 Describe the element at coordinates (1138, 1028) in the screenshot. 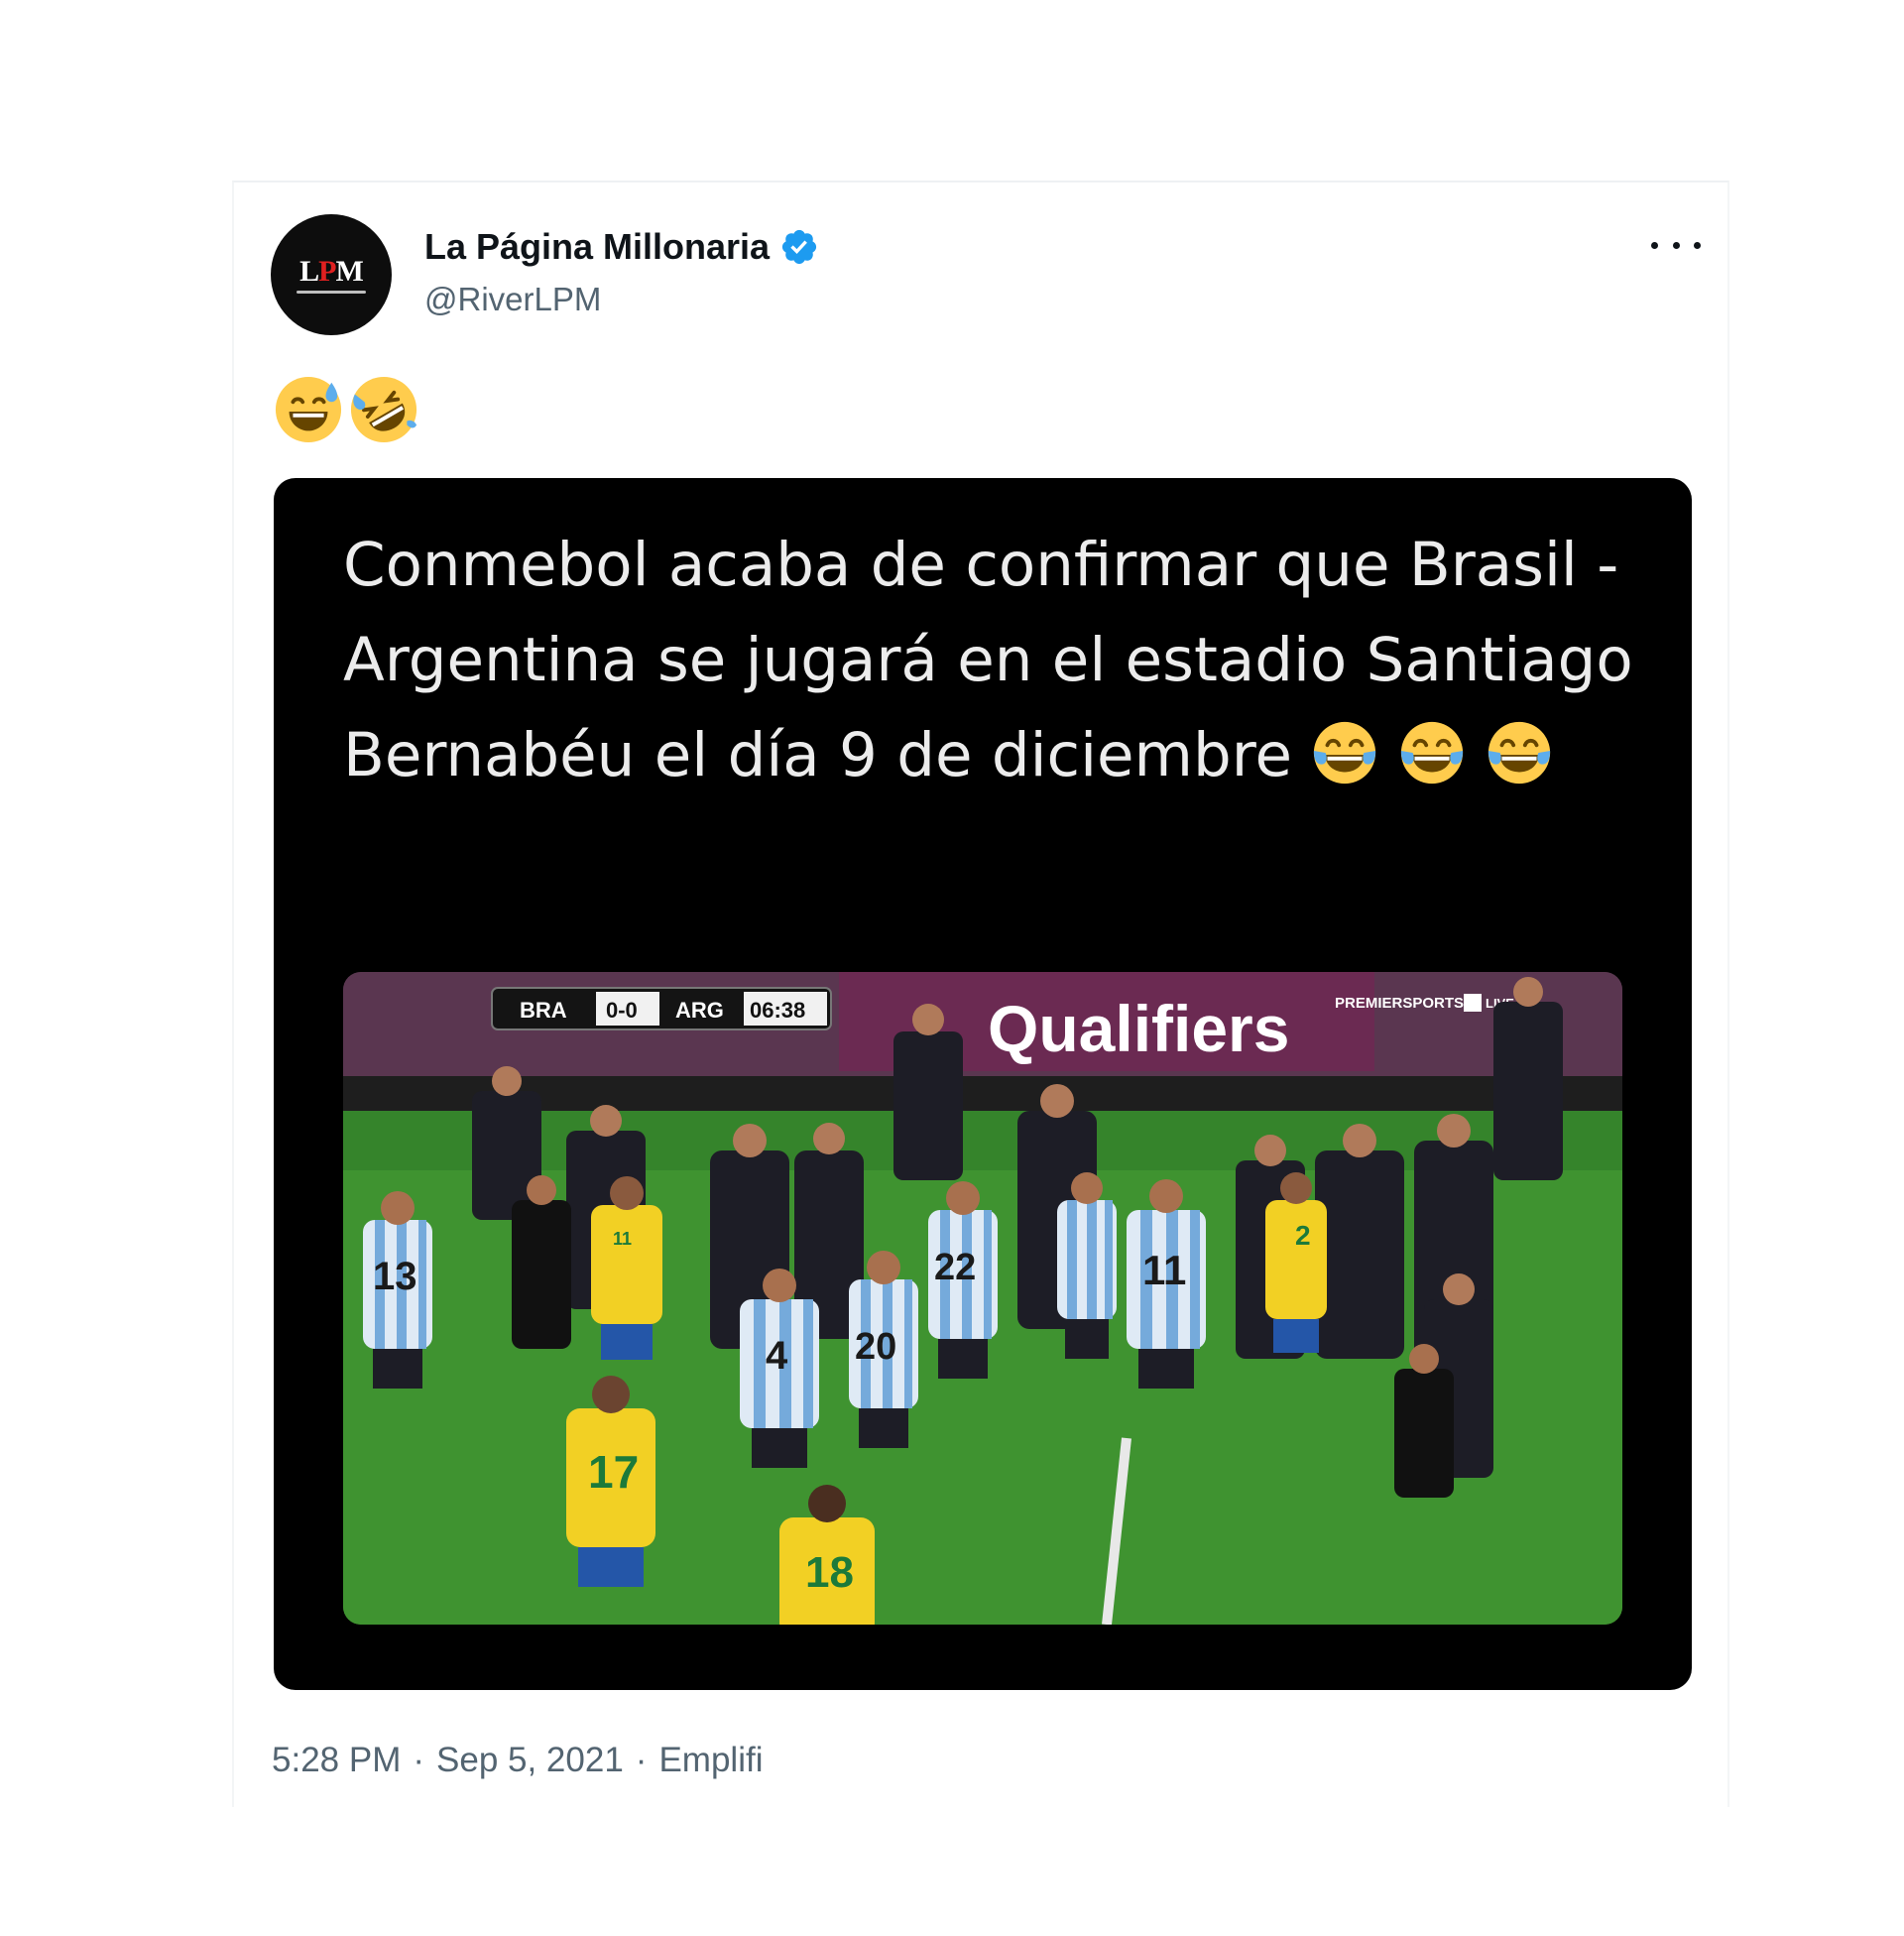

I see `banner-text: Qualifiers` at that location.